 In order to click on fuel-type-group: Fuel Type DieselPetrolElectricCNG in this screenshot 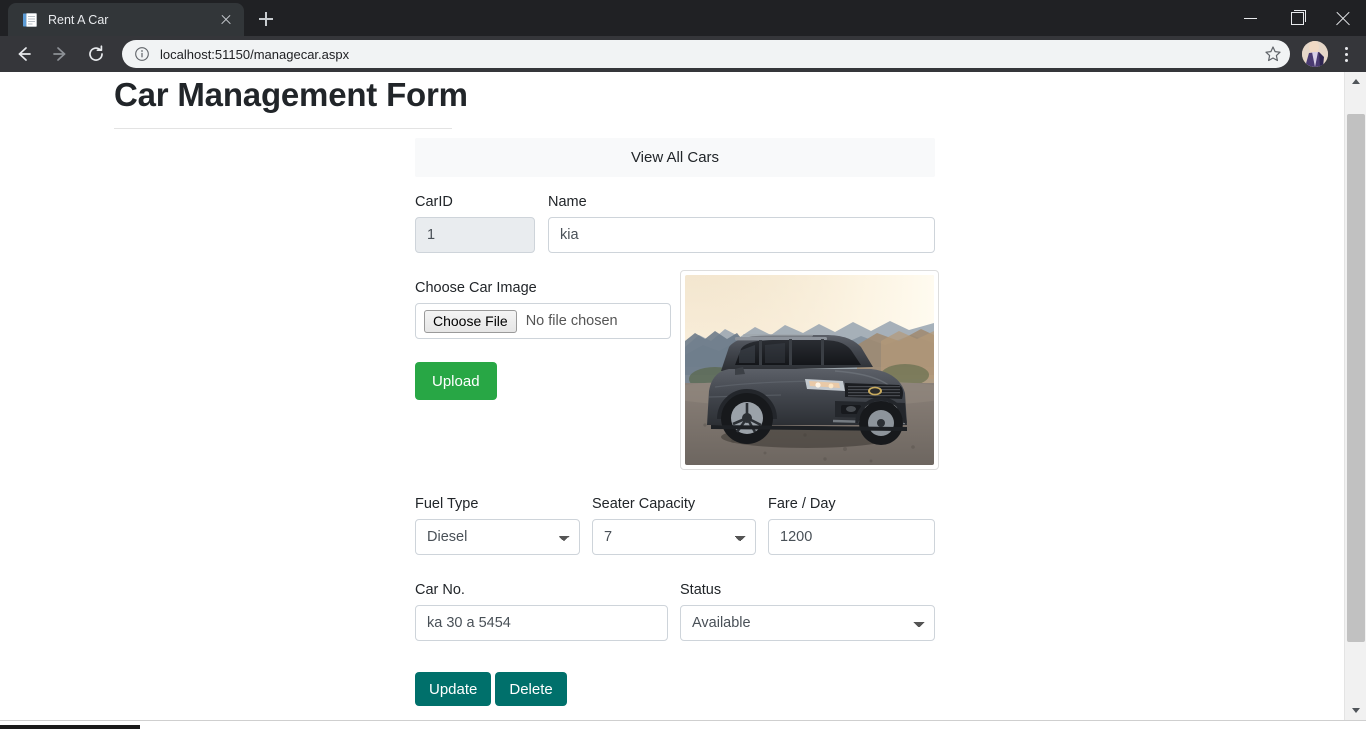, I will do `click(497, 526)`.